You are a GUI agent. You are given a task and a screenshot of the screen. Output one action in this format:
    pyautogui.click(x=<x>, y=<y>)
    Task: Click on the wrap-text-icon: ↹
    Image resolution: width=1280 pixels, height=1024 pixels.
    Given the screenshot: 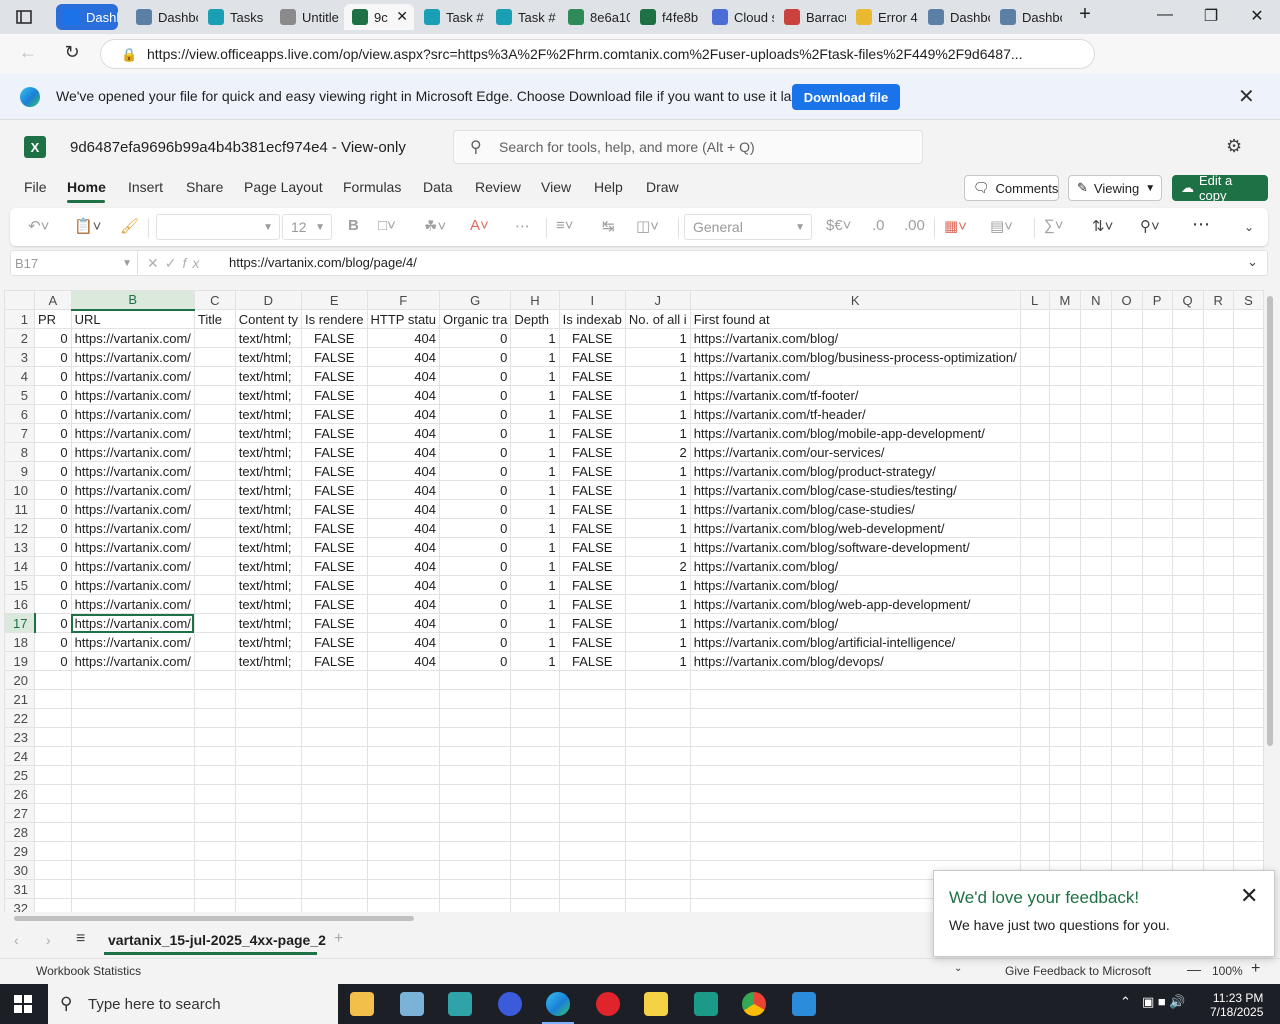 What is the action you would take?
    pyautogui.click(x=608, y=226)
    